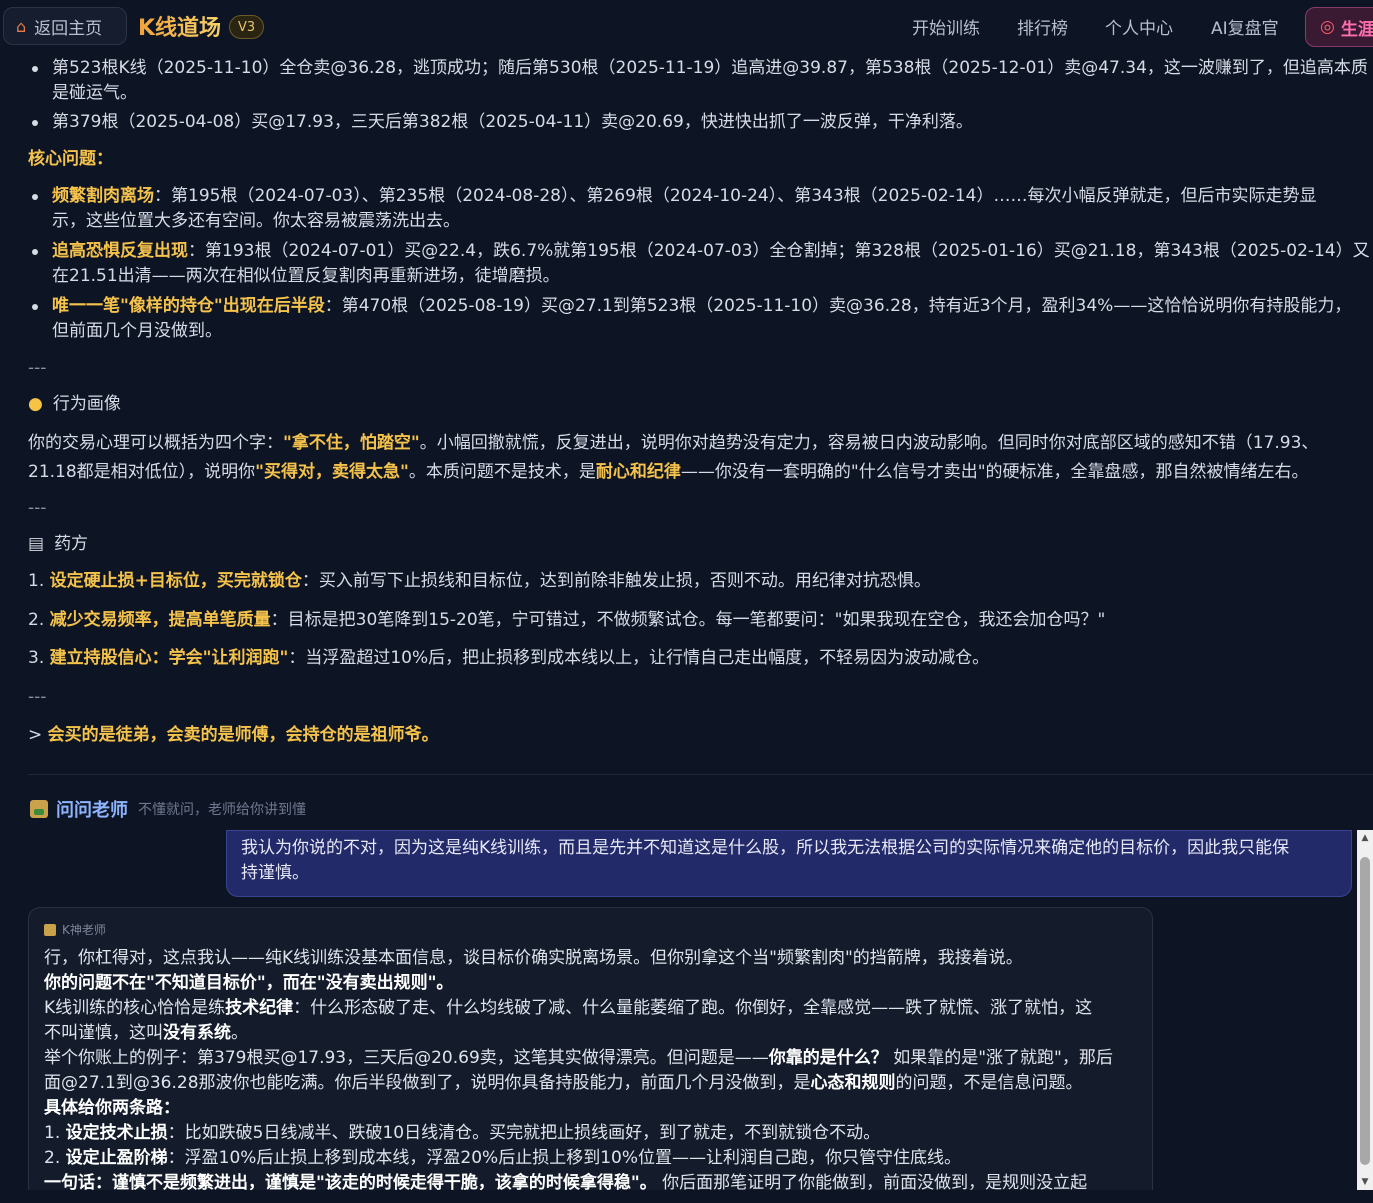 This screenshot has width=1373, height=1203. Describe the element at coordinates (1000, 1058) in the screenshot. I see `teacher-text-part: 如果靠的是"涨了就跑"，那后` at that location.